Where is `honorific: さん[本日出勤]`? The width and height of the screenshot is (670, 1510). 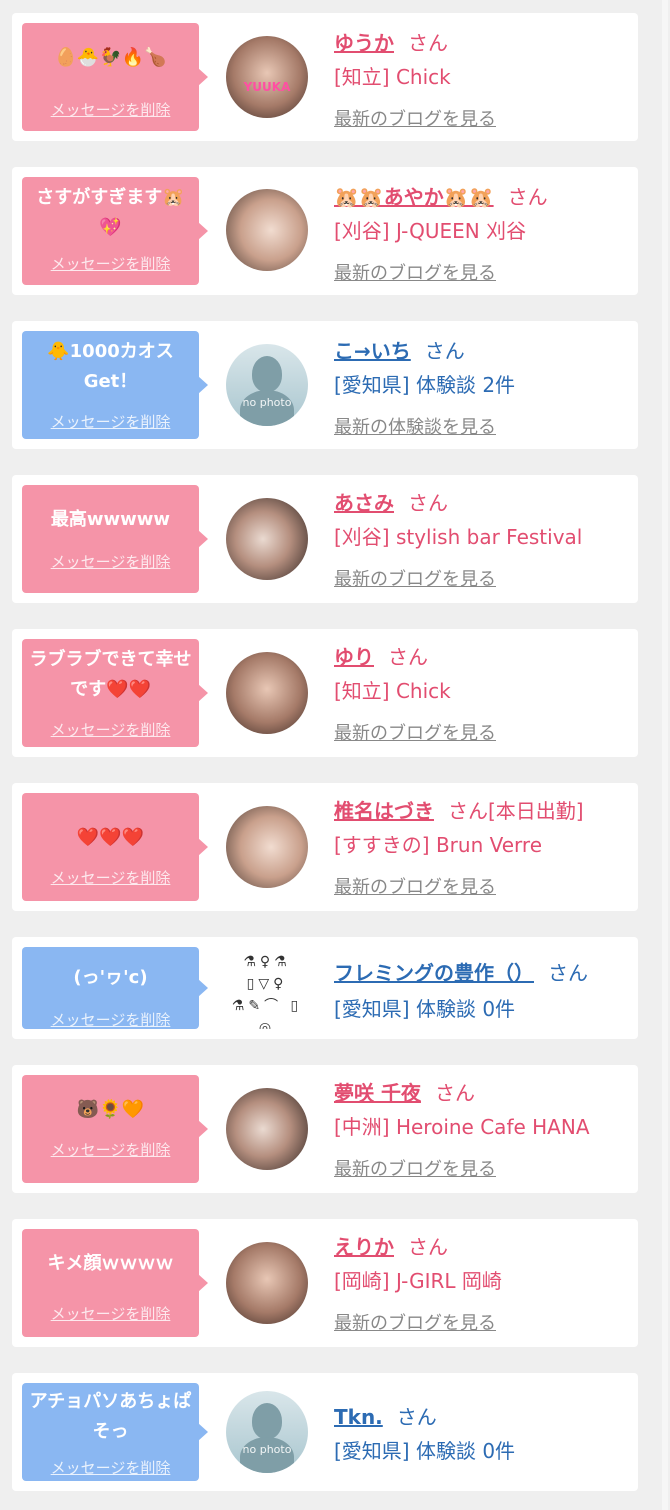
honorific: さん[本日出勤] is located at coordinates (516, 811).